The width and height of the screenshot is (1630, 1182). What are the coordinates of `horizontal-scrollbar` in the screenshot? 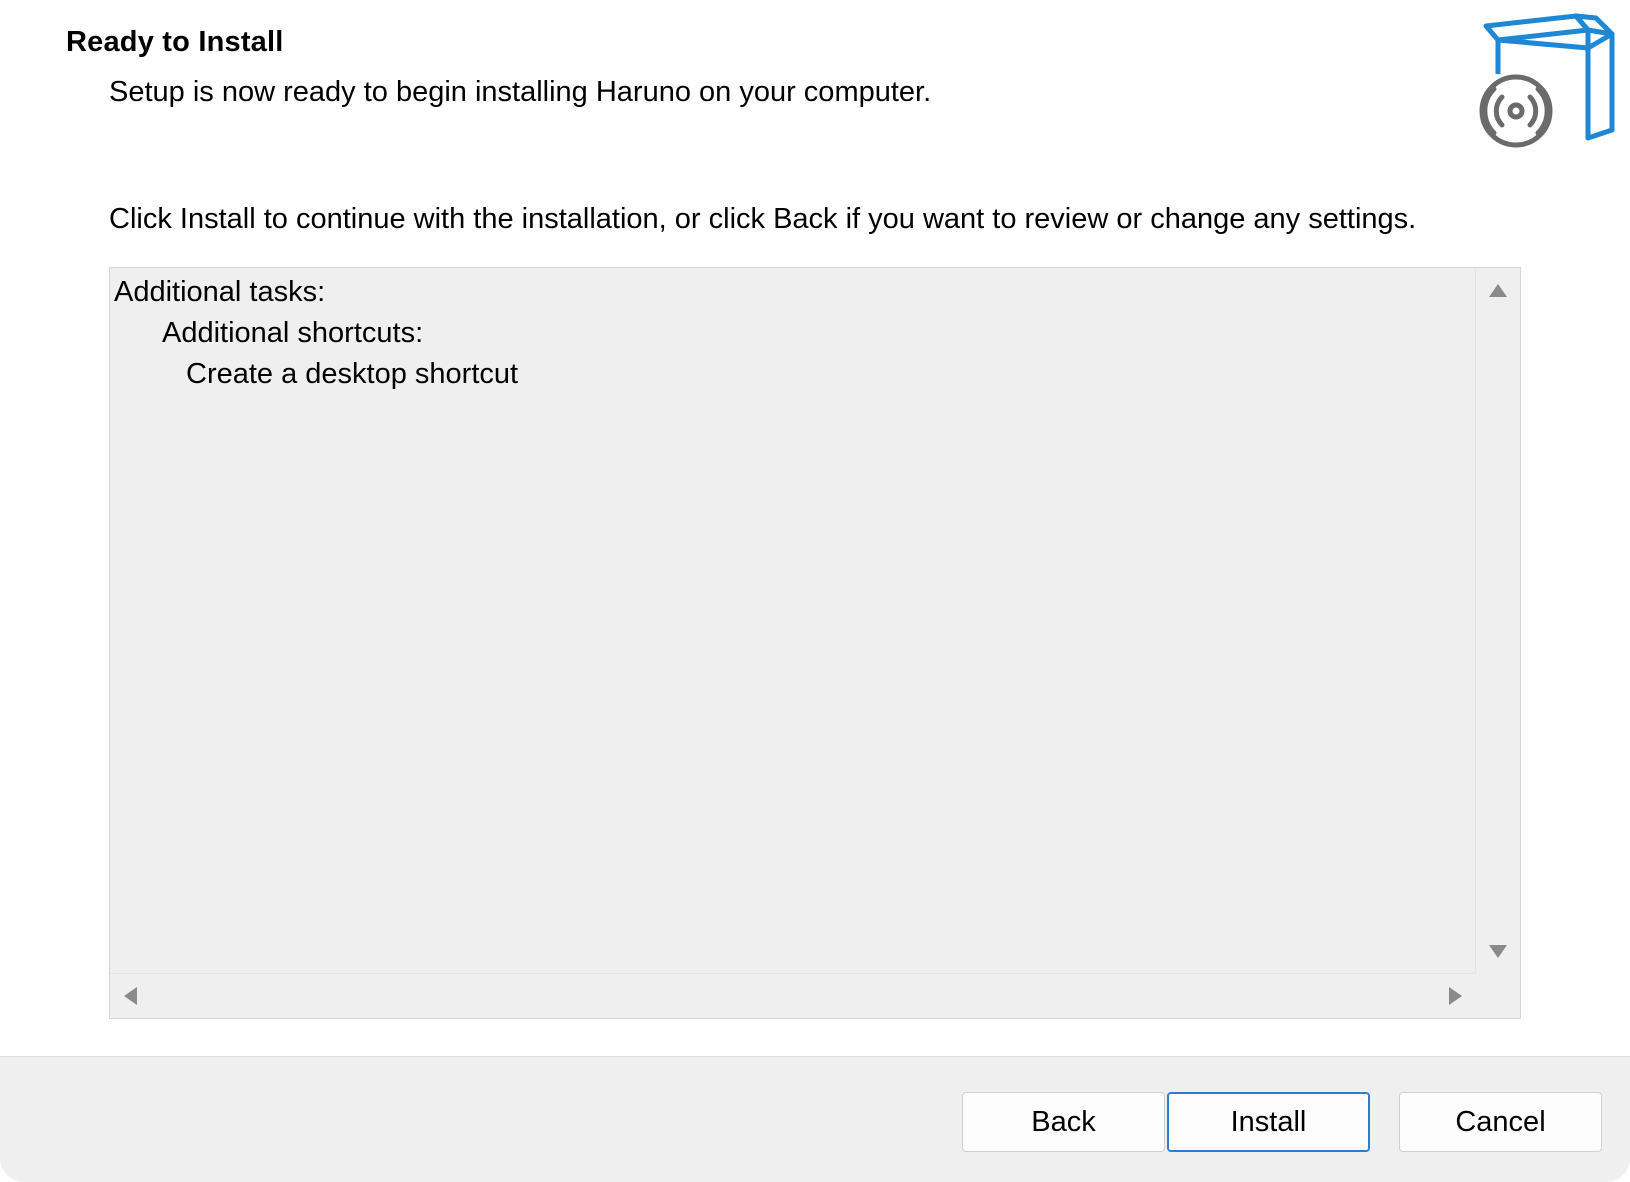 It's located at (793, 995).